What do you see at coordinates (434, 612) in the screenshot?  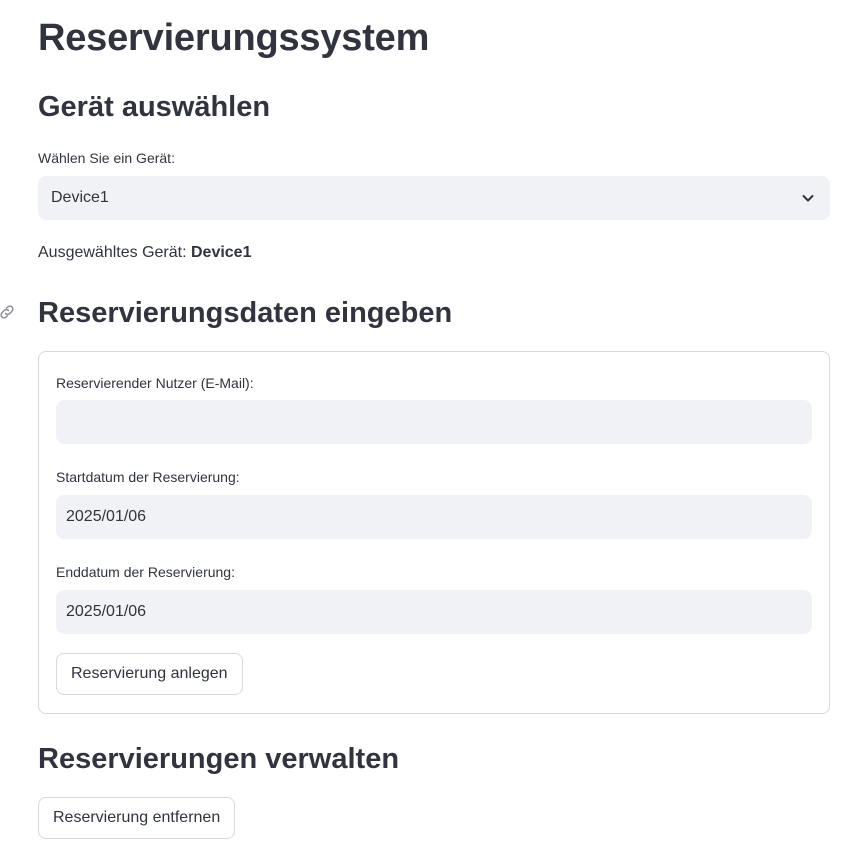 I see `end-date-input: 2025/01/06` at bounding box center [434, 612].